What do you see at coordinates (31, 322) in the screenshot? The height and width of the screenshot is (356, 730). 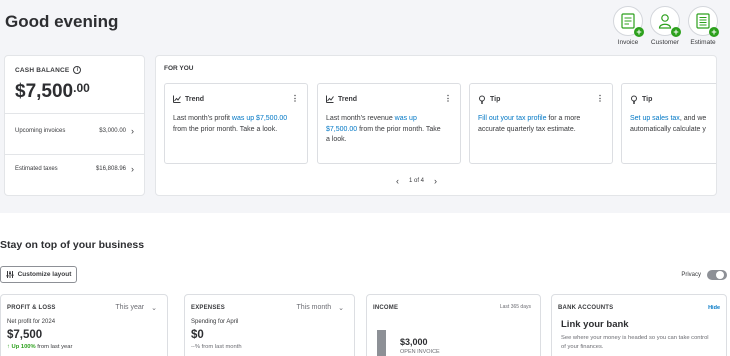 I see `widget-subtitle: Net profit for 2024` at bounding box center [31, 322].